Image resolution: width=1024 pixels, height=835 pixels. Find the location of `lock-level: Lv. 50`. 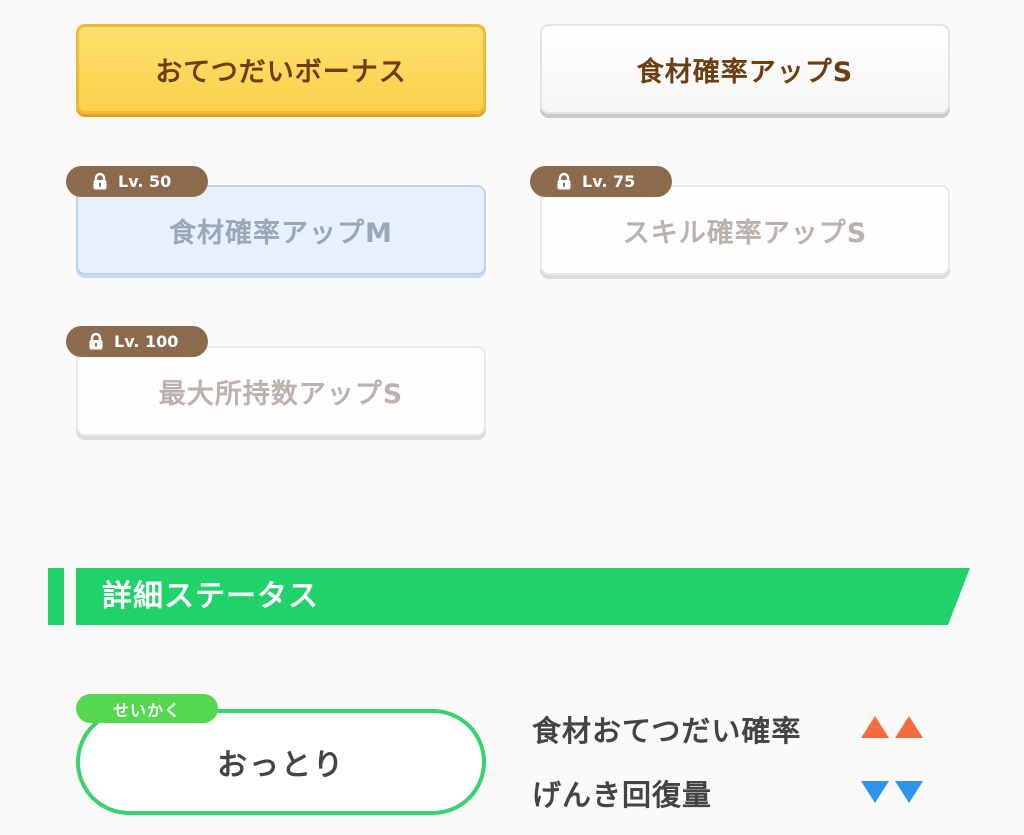

lock-level: Lv. 50 is located at coordinates (145, 181).